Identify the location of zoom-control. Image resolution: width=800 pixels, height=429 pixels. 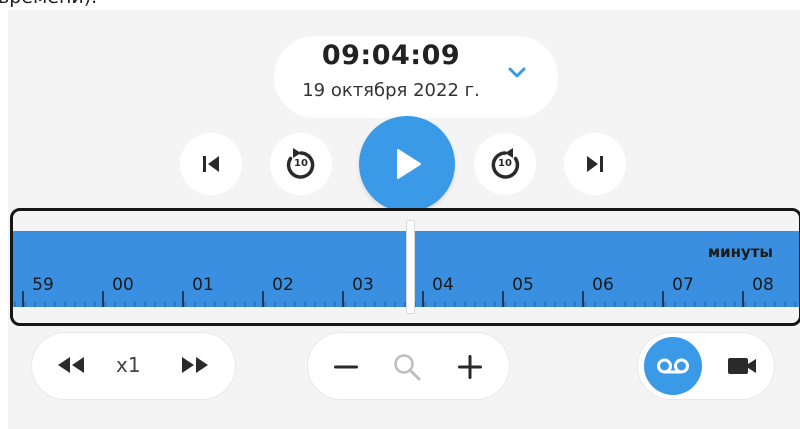
(408, 366).